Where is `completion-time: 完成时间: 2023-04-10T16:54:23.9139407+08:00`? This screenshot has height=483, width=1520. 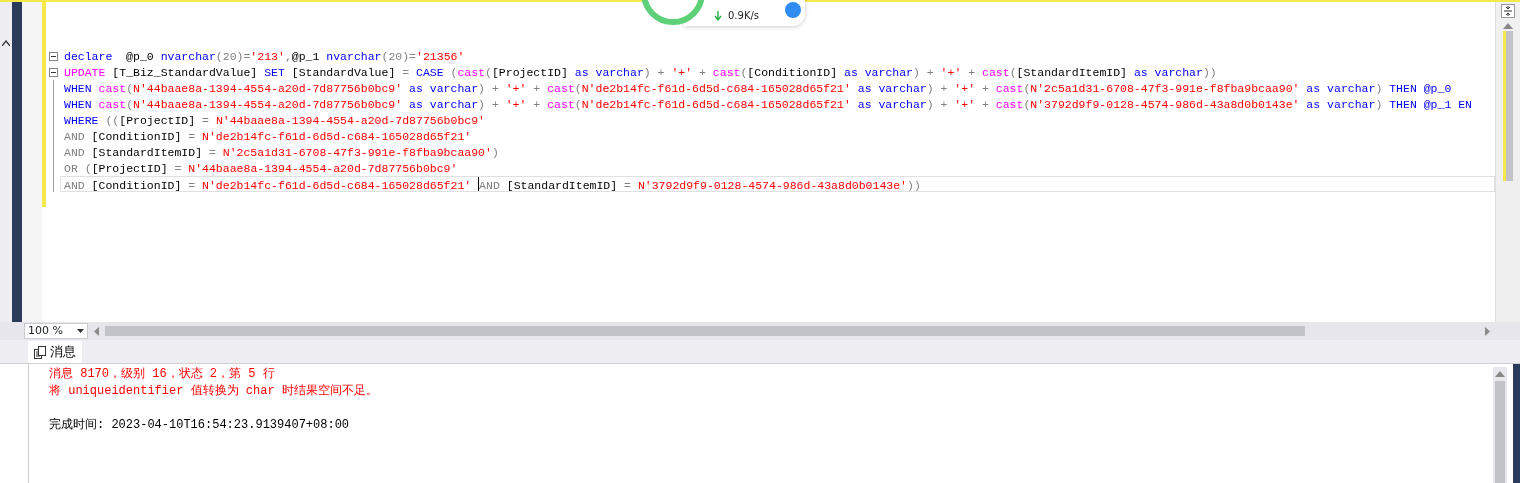
completion-time: 完成时间: 2023-04-10T16:54:23.9139407+08:00 is located at coordinates (200, 425).